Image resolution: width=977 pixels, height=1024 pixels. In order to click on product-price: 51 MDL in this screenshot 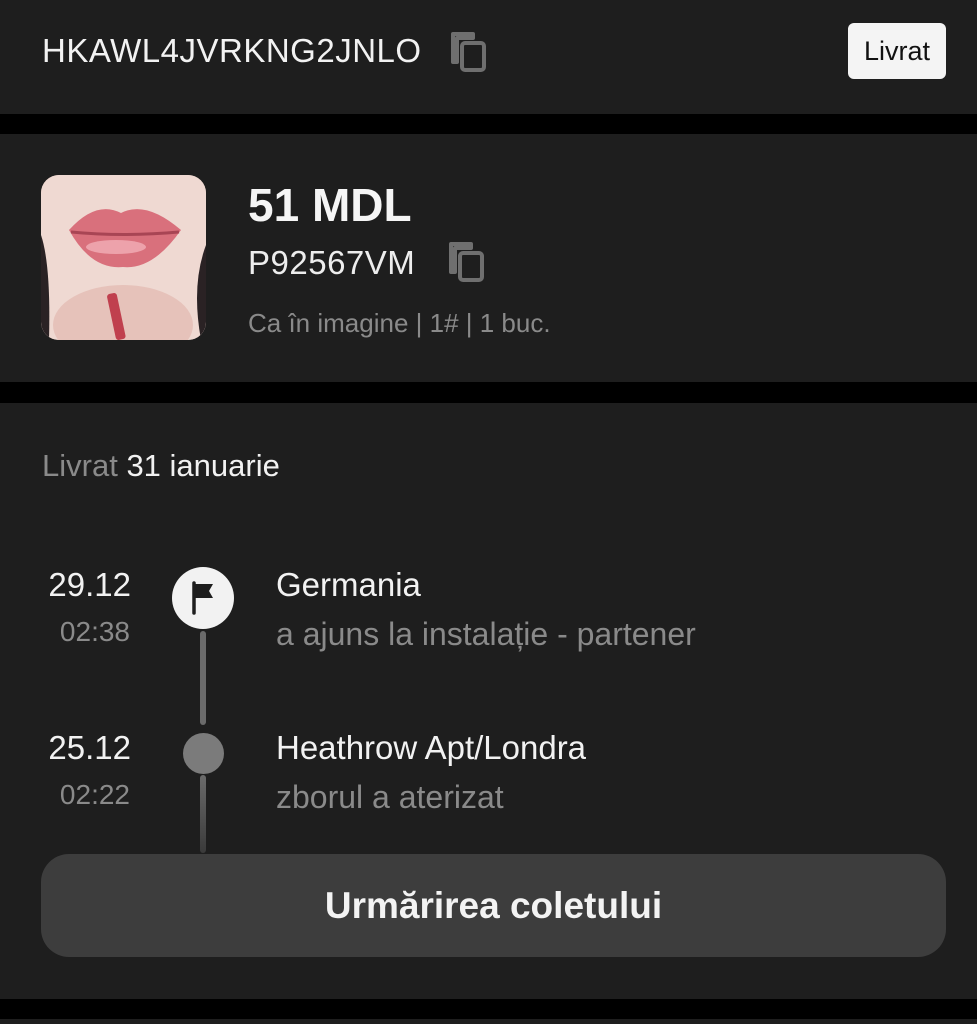, I will do `click(330, 205)`.